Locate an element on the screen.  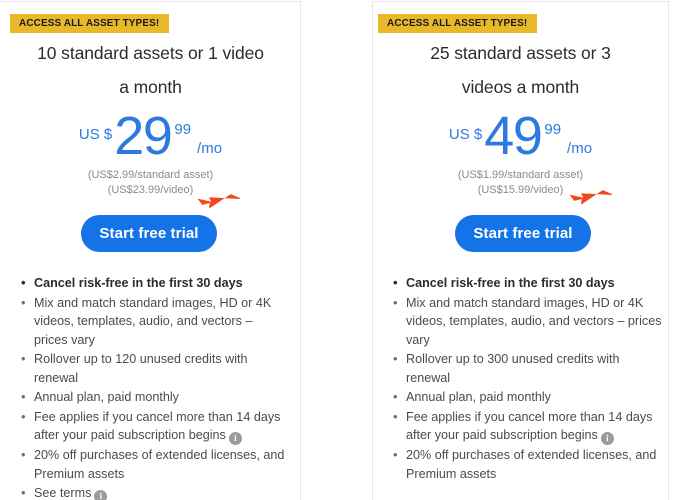
card-1-price-cents: 99 is located at coordinates (183, 129).